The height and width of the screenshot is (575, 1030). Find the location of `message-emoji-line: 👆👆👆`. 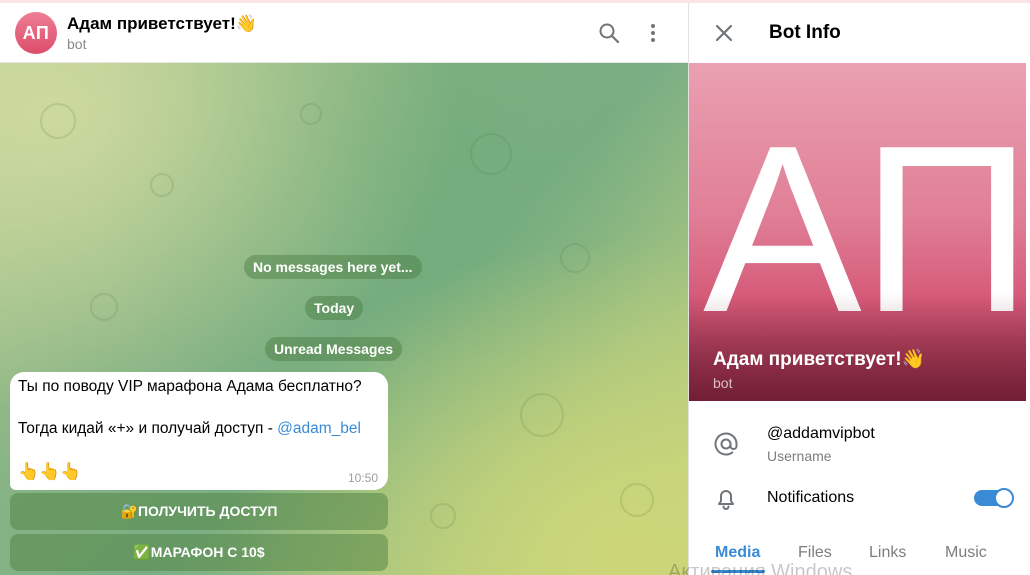

message-emoji-line: 👆👆👆 is located at coordinates (50, 471).